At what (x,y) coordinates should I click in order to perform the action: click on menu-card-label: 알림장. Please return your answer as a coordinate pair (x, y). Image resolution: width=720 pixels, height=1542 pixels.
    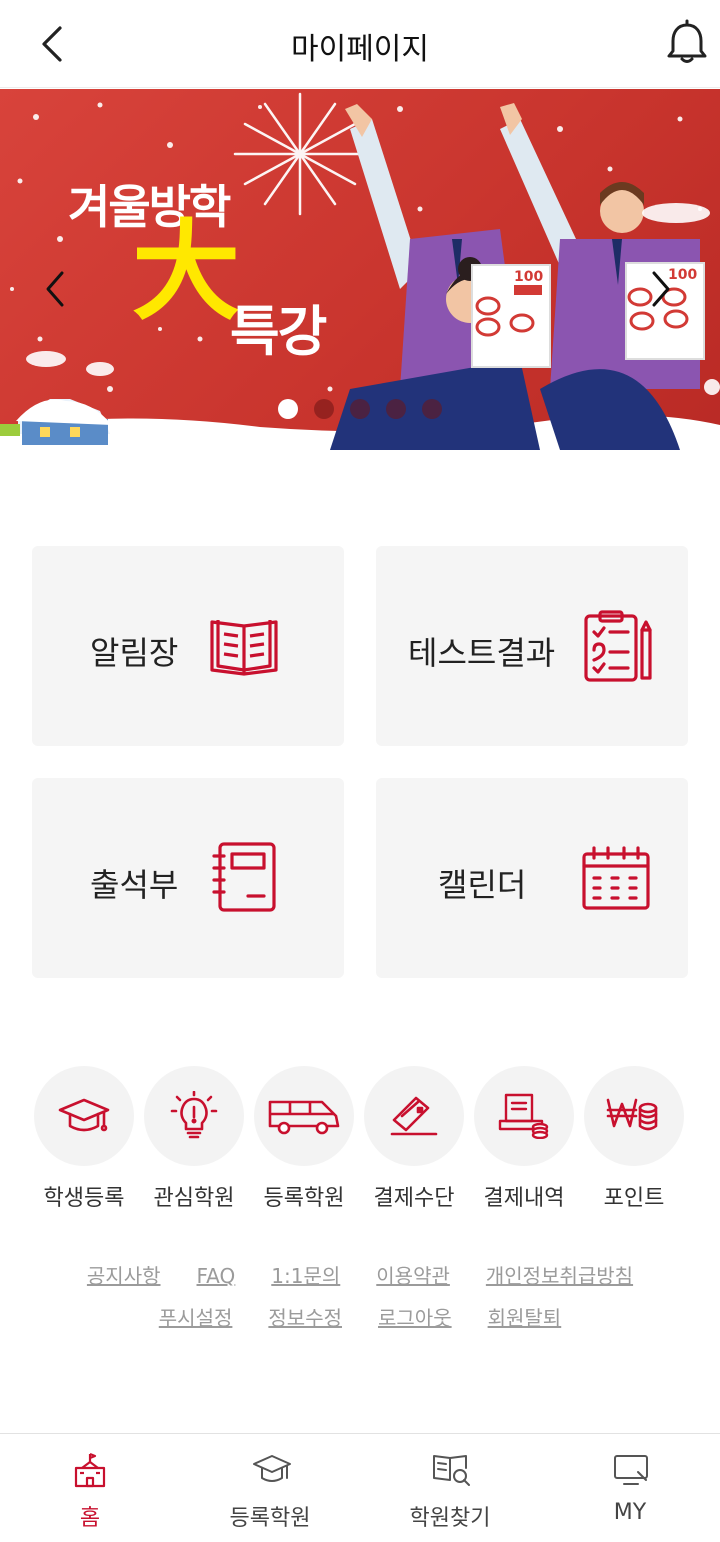
    Looking at the image, I should click on (134, 653).